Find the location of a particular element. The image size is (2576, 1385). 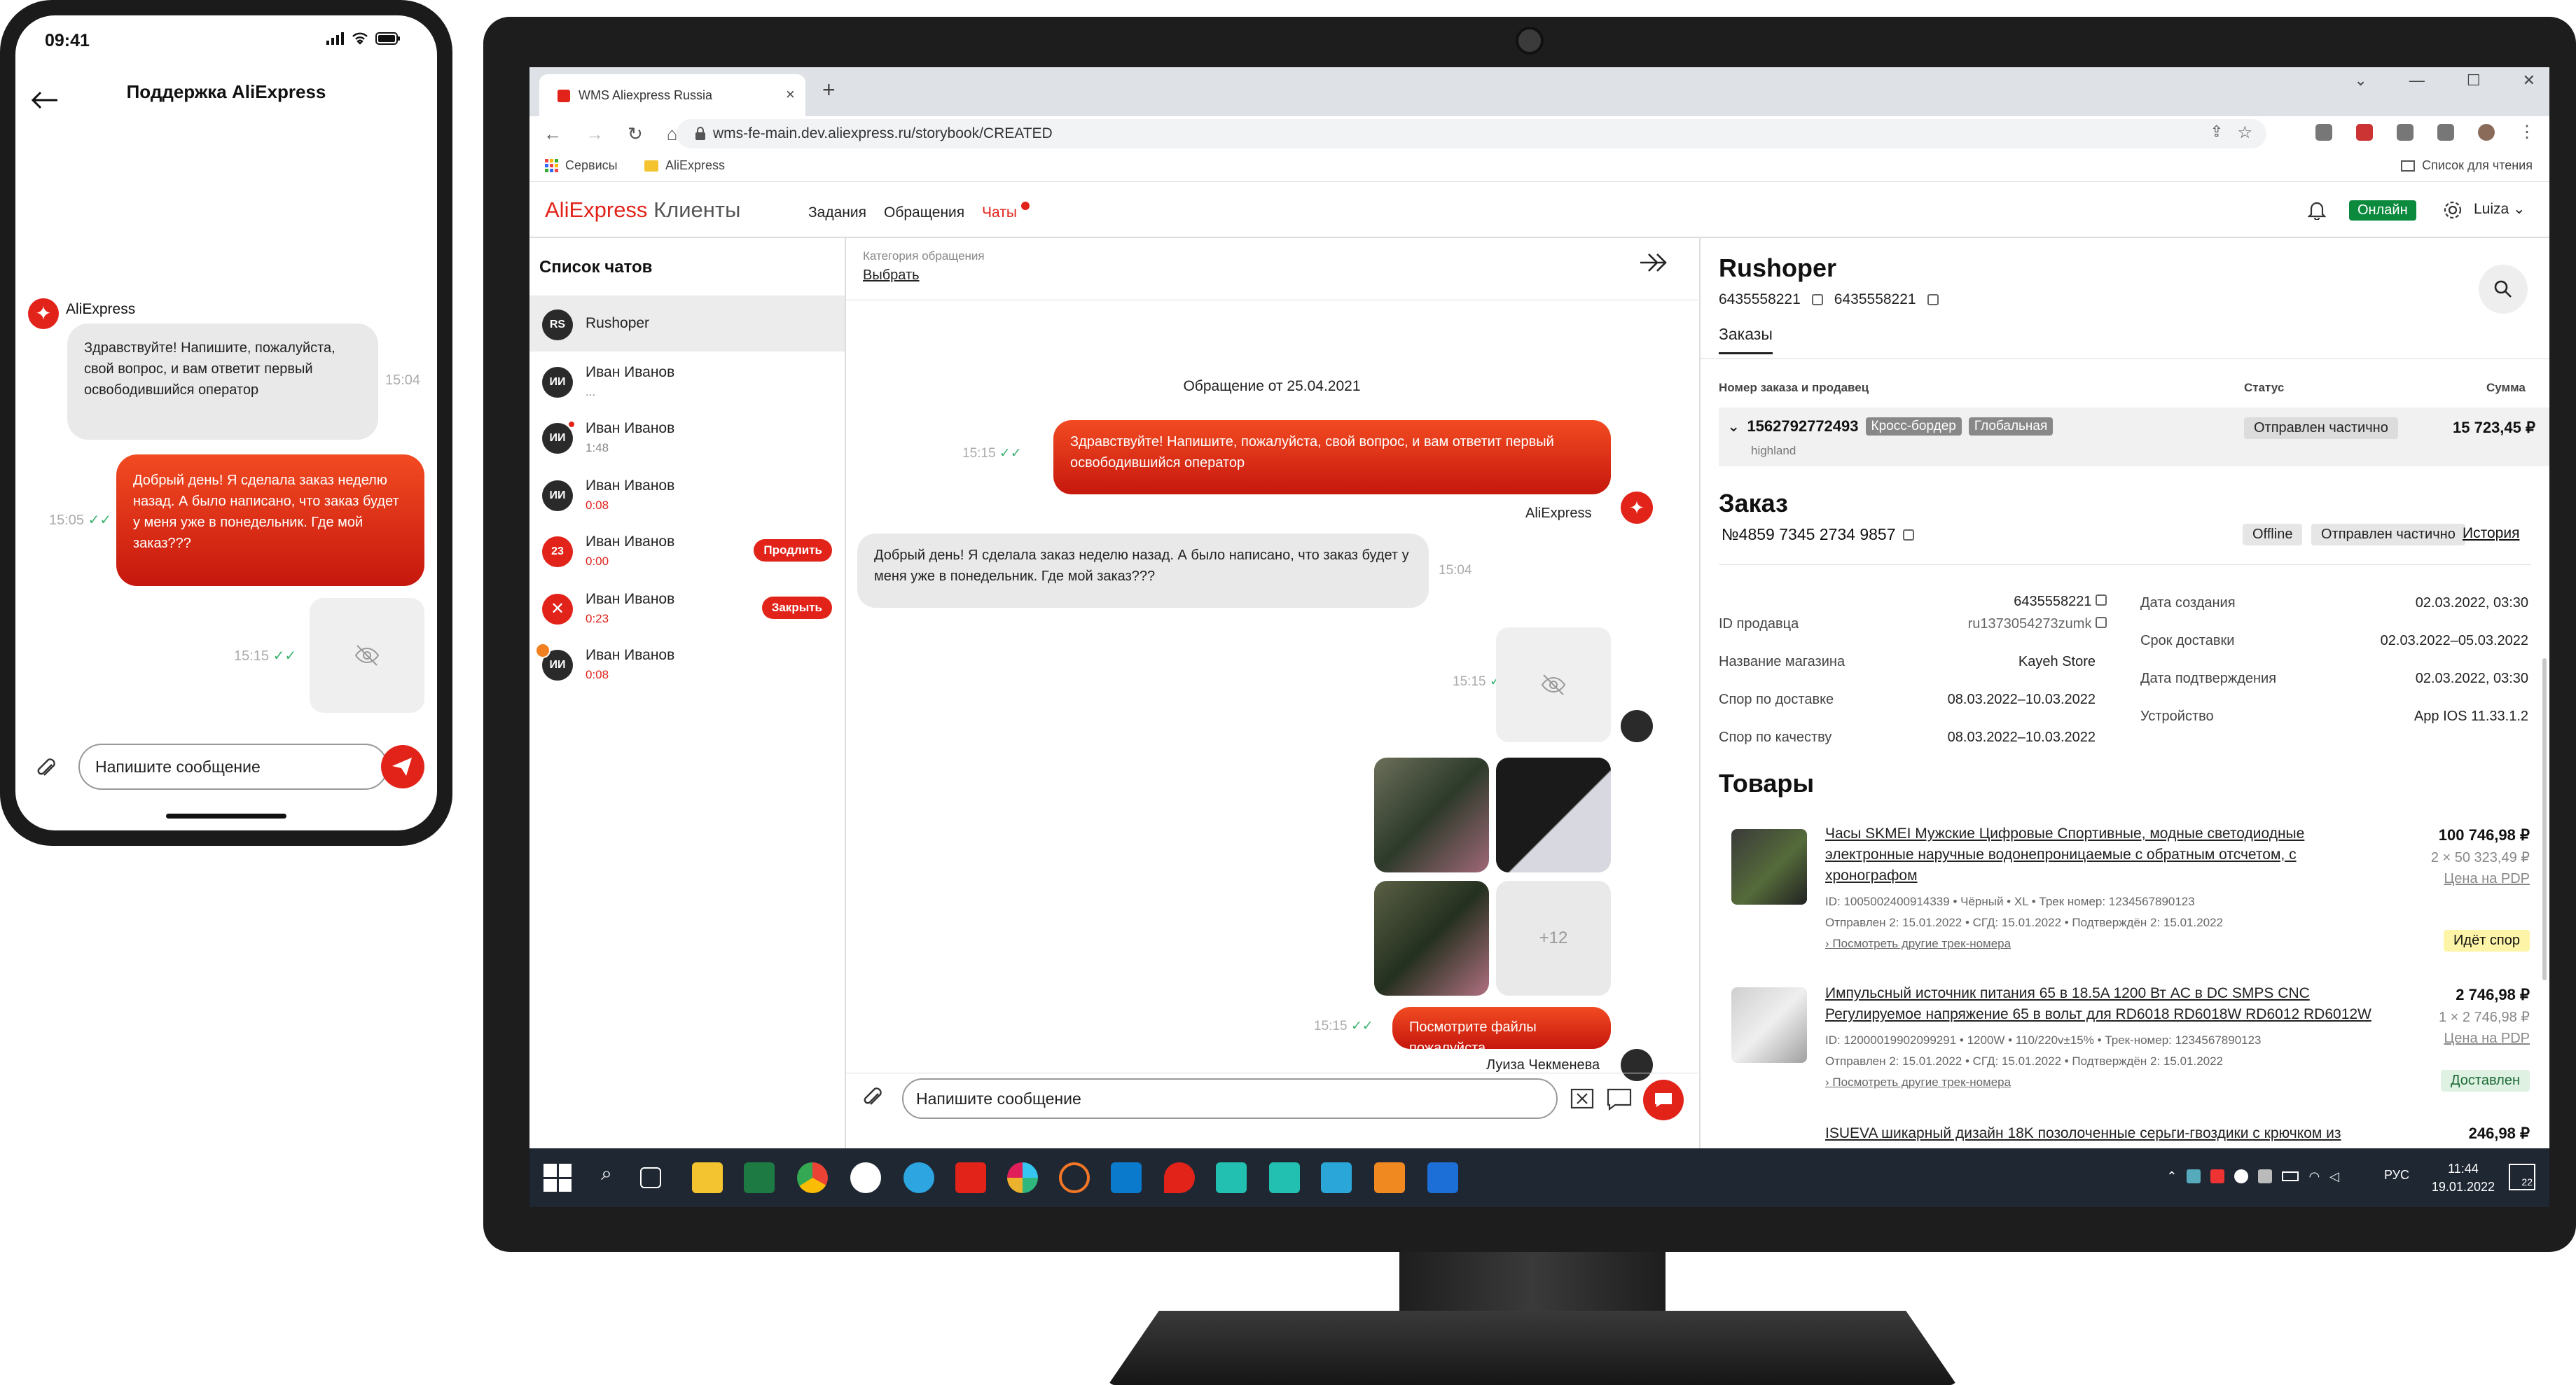

shield-app-icon is located at coordinates (1442, 1177).